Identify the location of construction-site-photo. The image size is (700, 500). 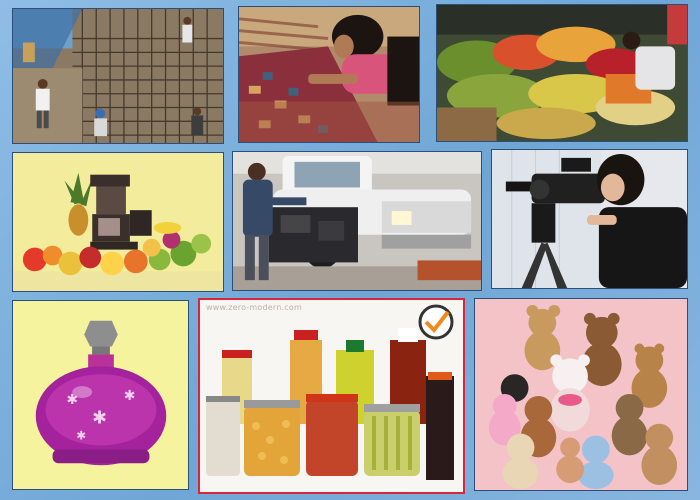
(118, 76).